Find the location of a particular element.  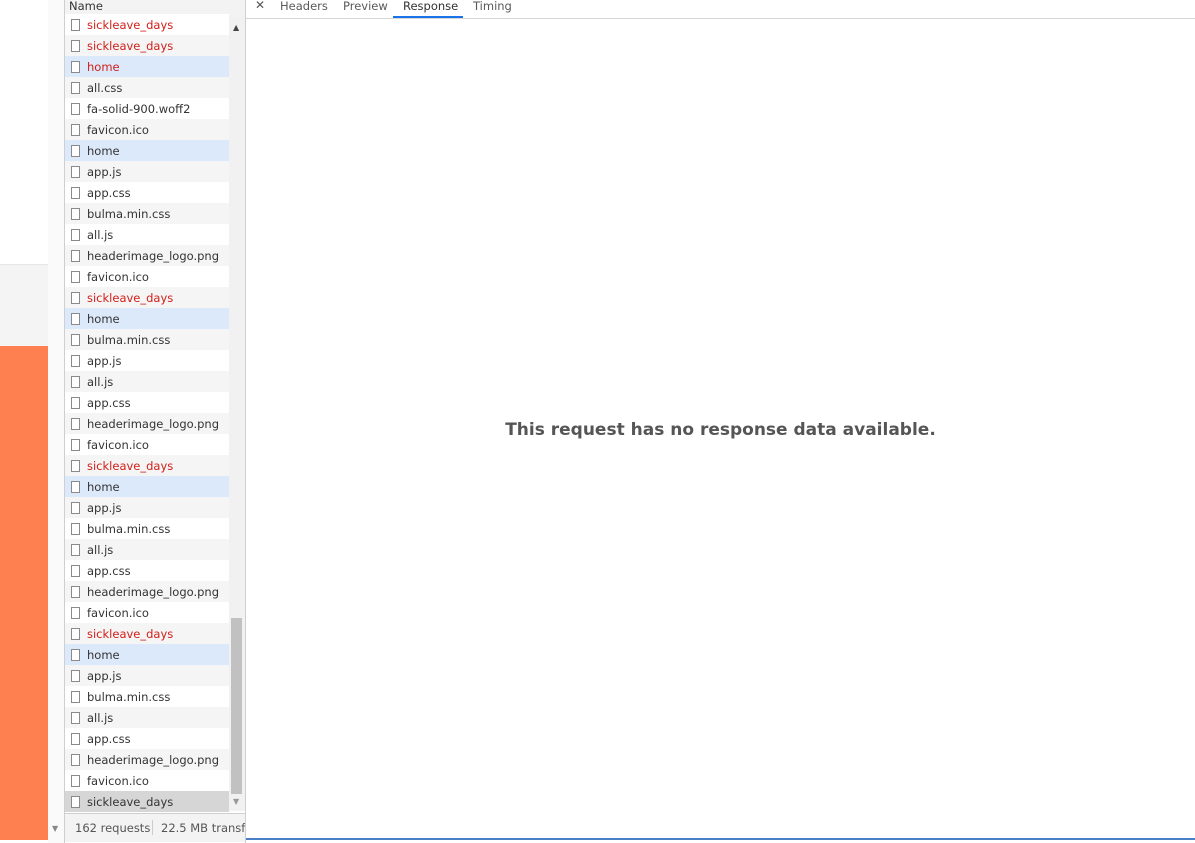

active-tab-indicator is located at coordinates (428, 17).